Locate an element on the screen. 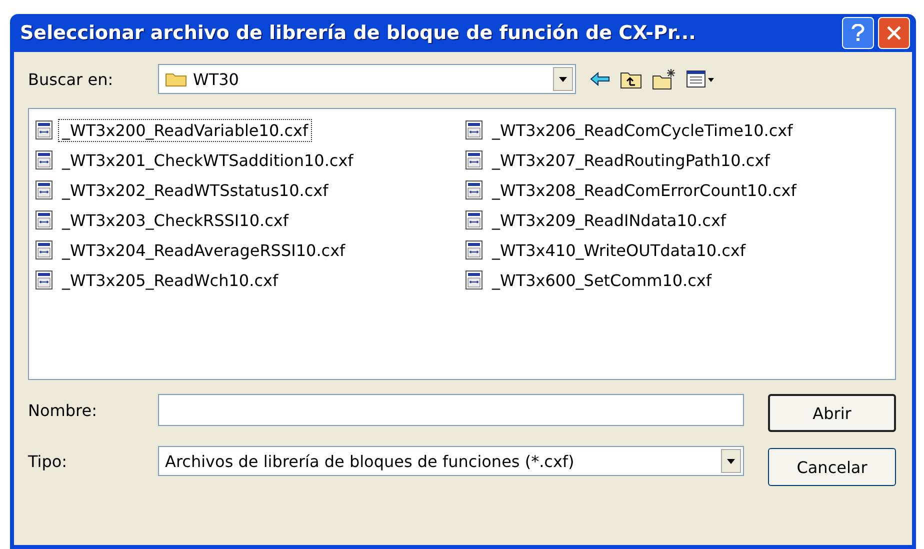  file-type-dropdown: Archivos de librería de bloques de funciones (*.cxf) is located at coordinates (451, 461).